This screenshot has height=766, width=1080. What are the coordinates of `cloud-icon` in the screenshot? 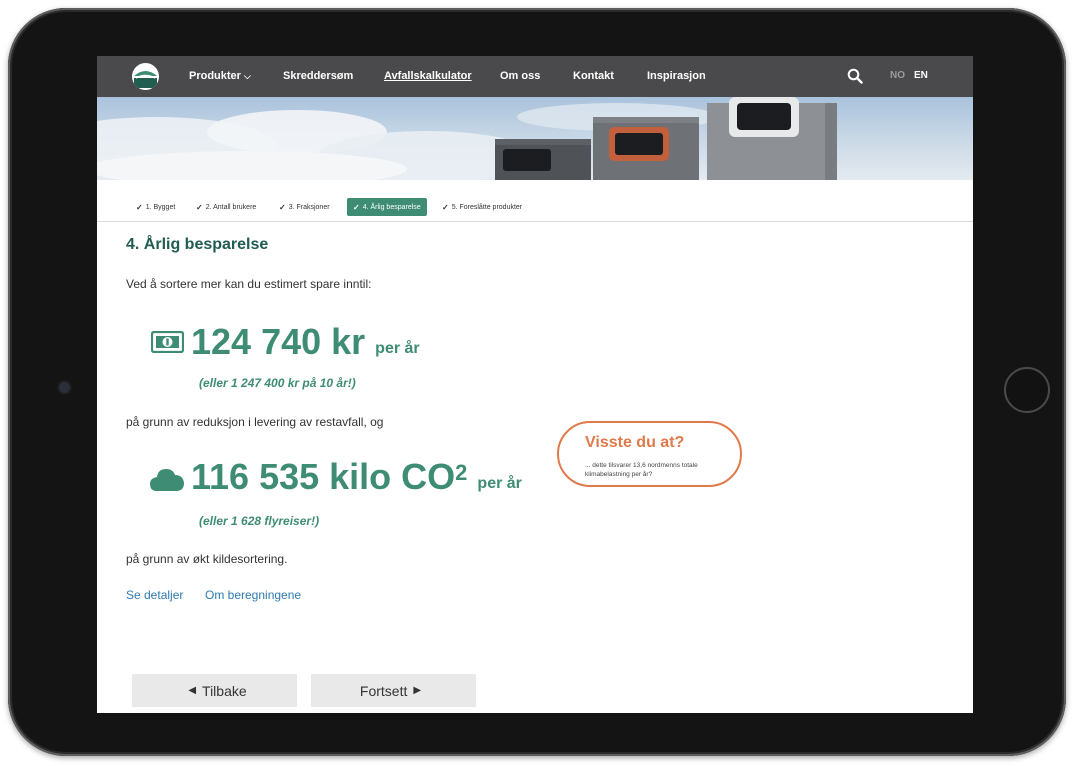 It's located at (167, 480).